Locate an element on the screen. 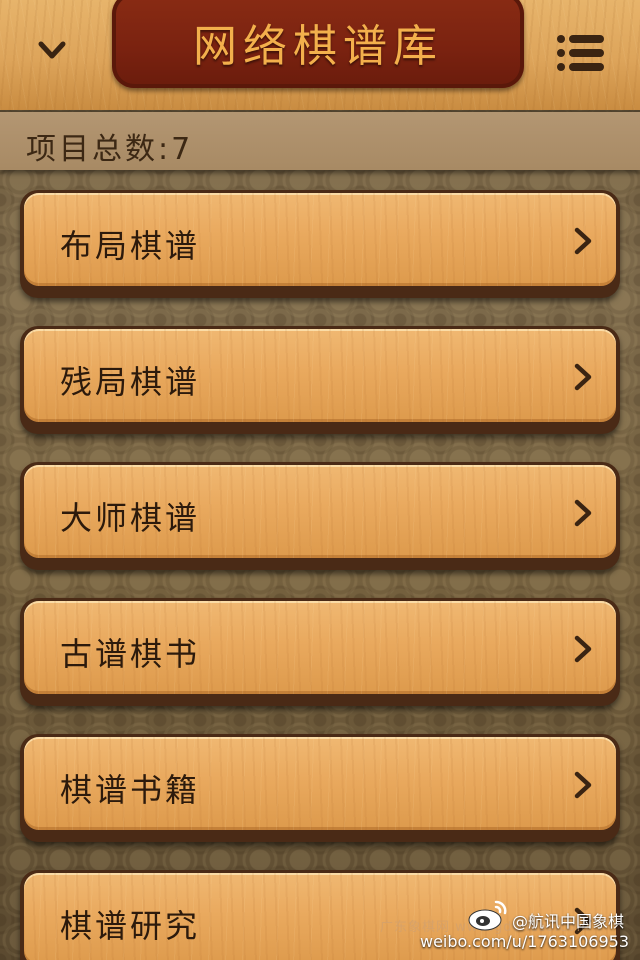 The image size is (640, 960). list-item-master: 大师棋谱 is located at coordinates (320, 516).